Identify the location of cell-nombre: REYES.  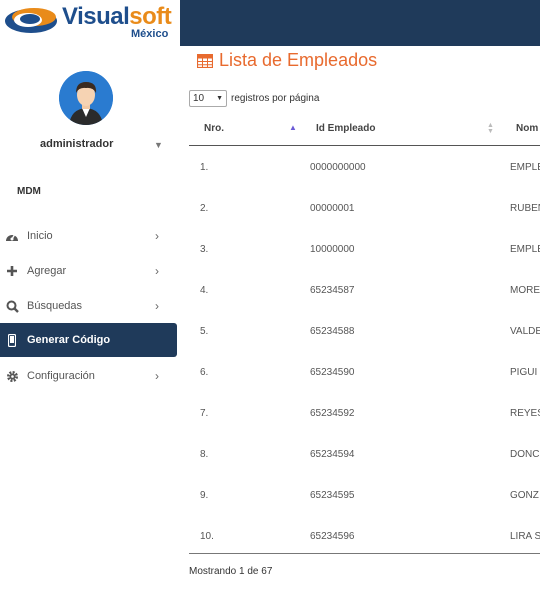
(525, 413).